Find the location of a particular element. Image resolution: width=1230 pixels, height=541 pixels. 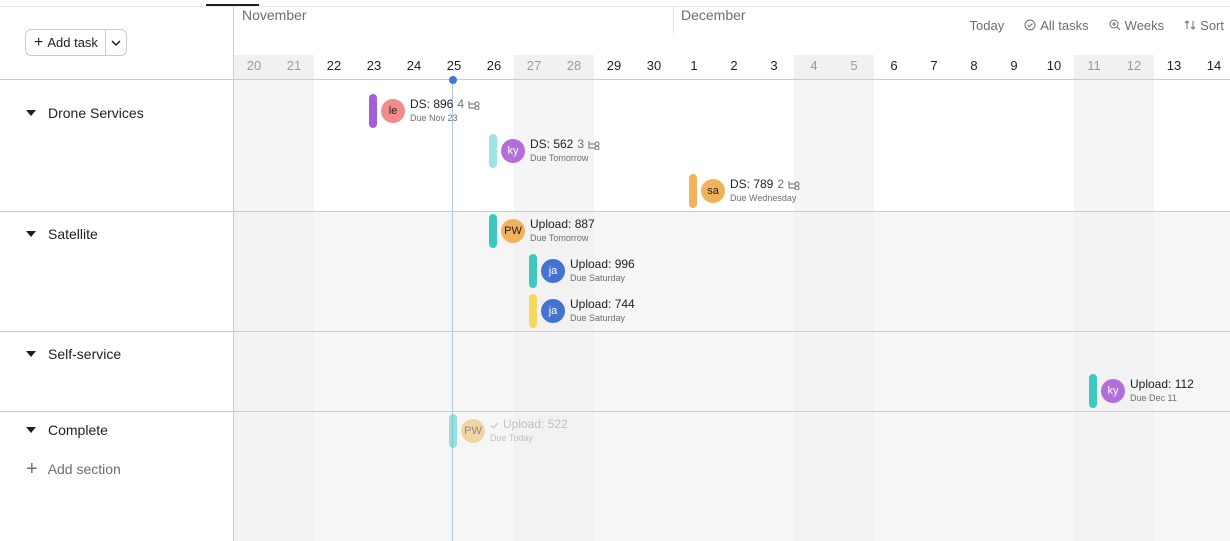

day-label: 28 is located at coordinates (574, 67).